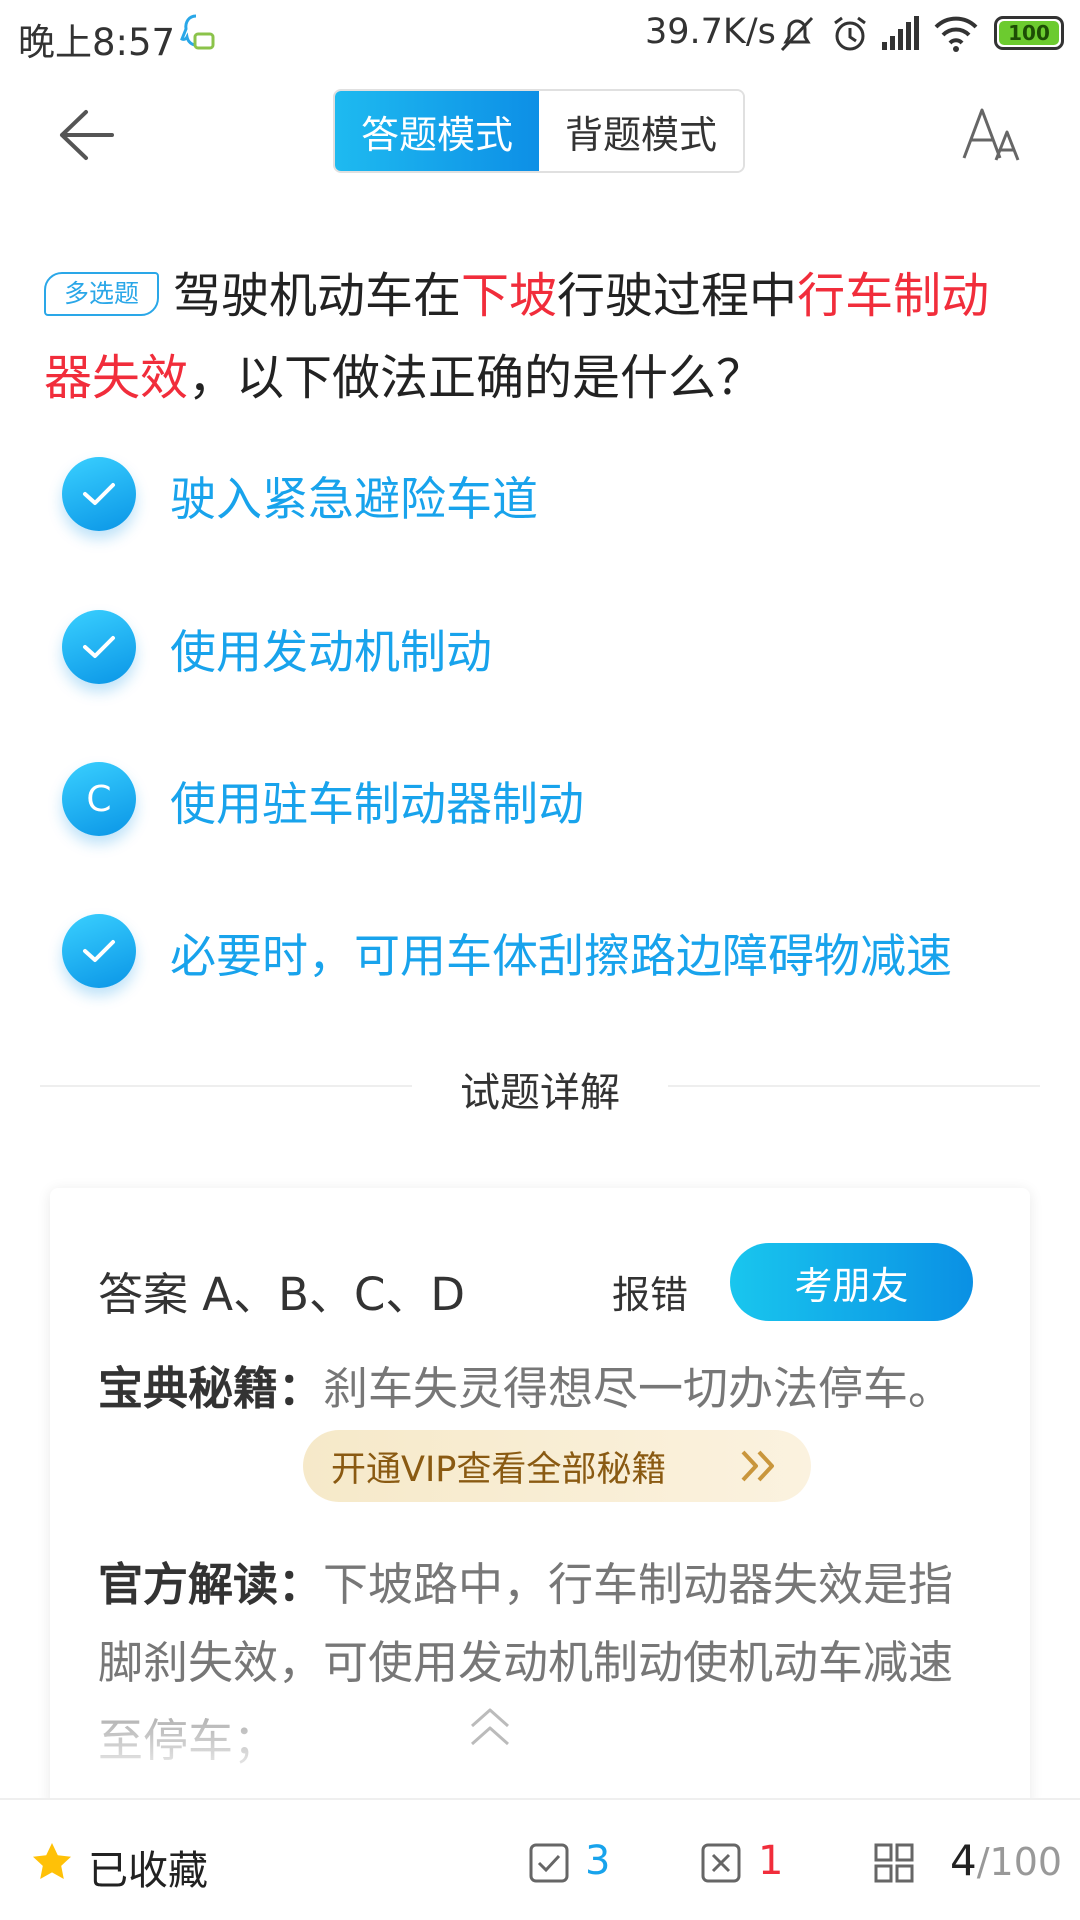 This screenshot has height=1920, width=1080. I want to click on option-b: 使用发动机制动, so click(552, 647).